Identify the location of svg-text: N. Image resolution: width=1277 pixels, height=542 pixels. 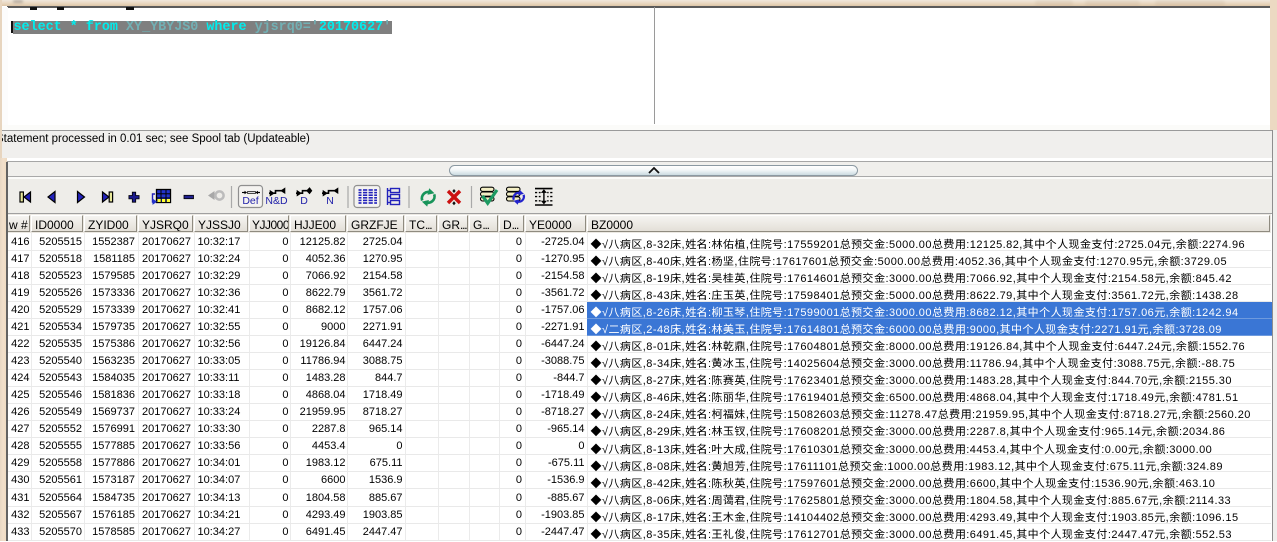
(330, 201).